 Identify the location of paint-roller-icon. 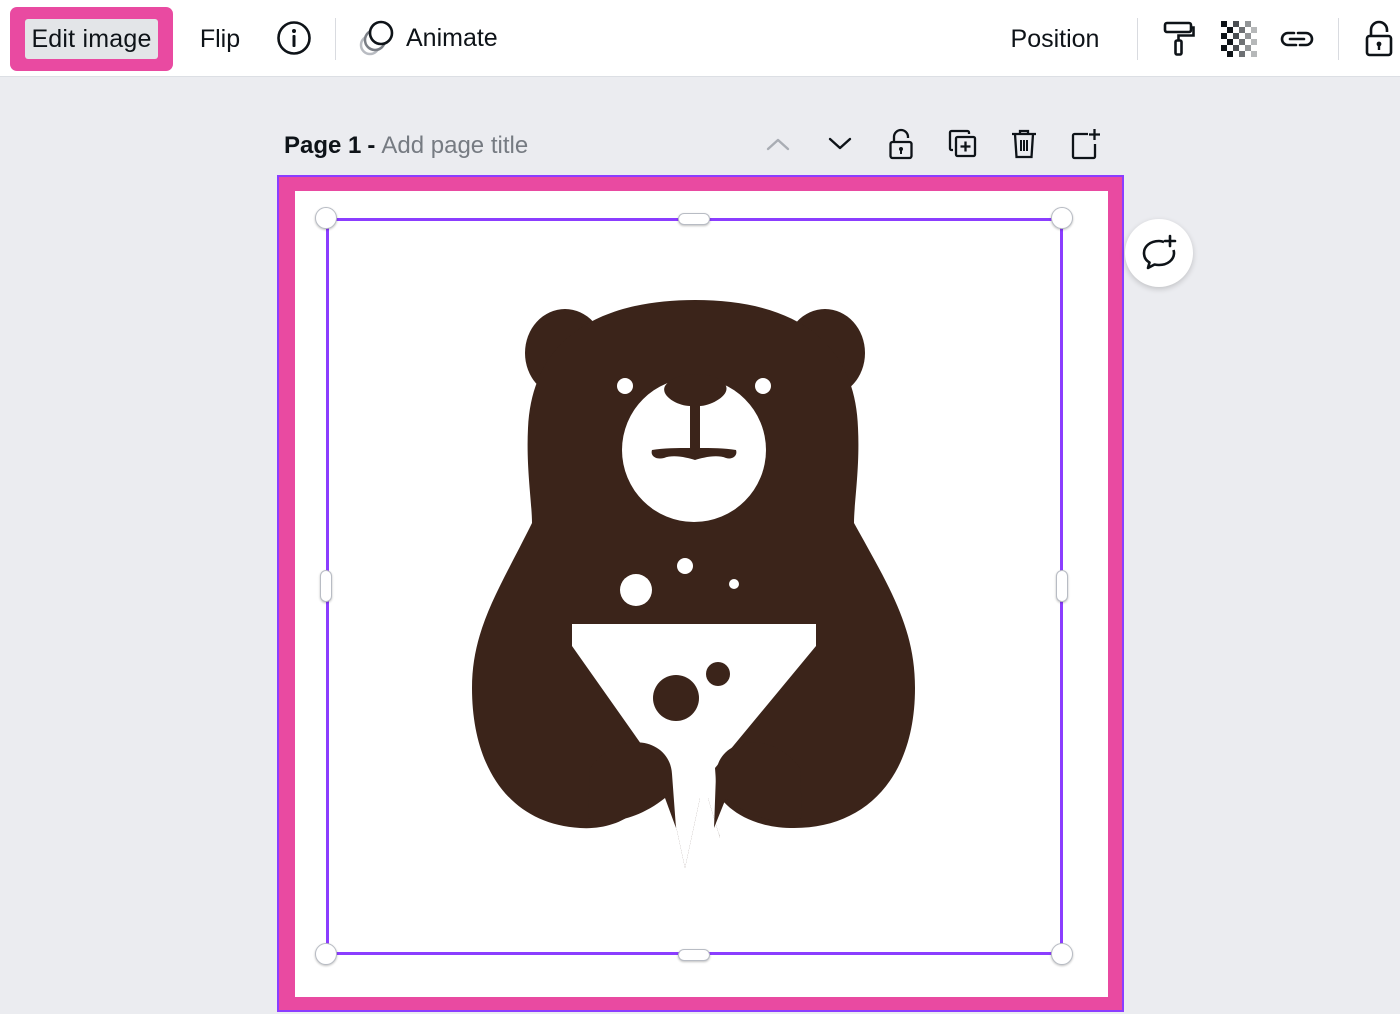
(1179, 38).